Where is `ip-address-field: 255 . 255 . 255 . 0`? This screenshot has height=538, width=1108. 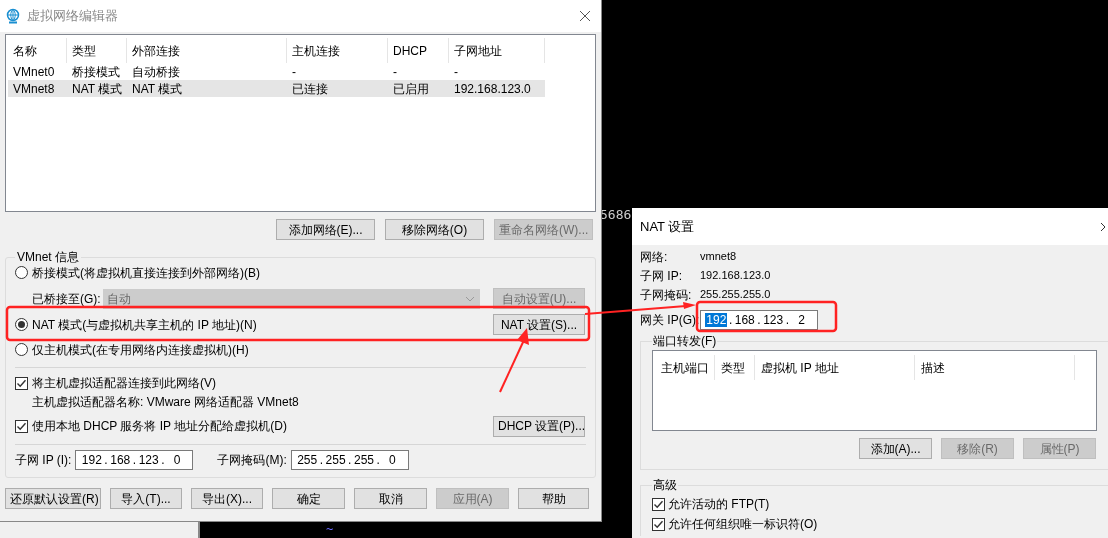 ip-address-field: 255 . 255 . 255 . 0 is located at coordinates (349, 460).